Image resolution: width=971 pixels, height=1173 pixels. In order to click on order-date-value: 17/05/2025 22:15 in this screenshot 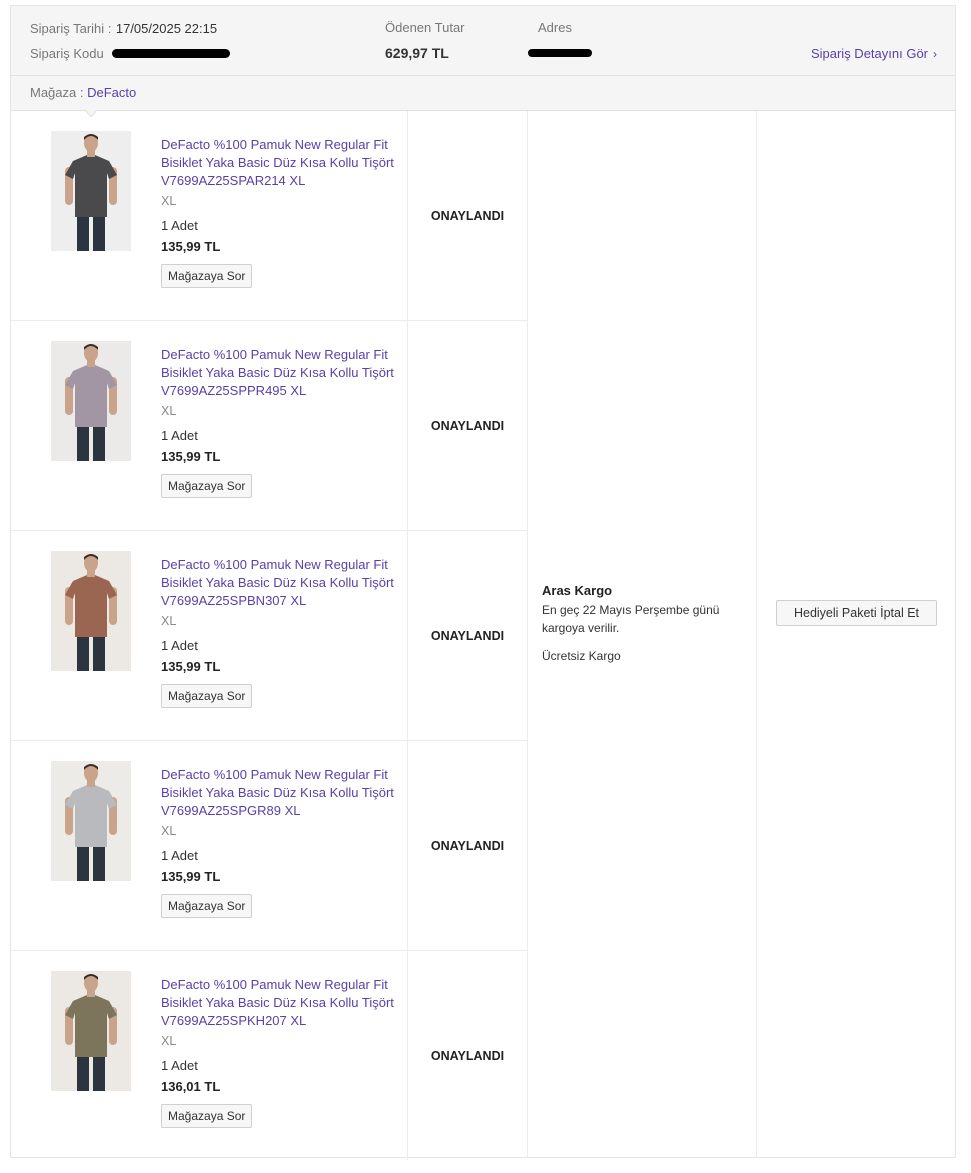, I will do `click(166, 28)`.